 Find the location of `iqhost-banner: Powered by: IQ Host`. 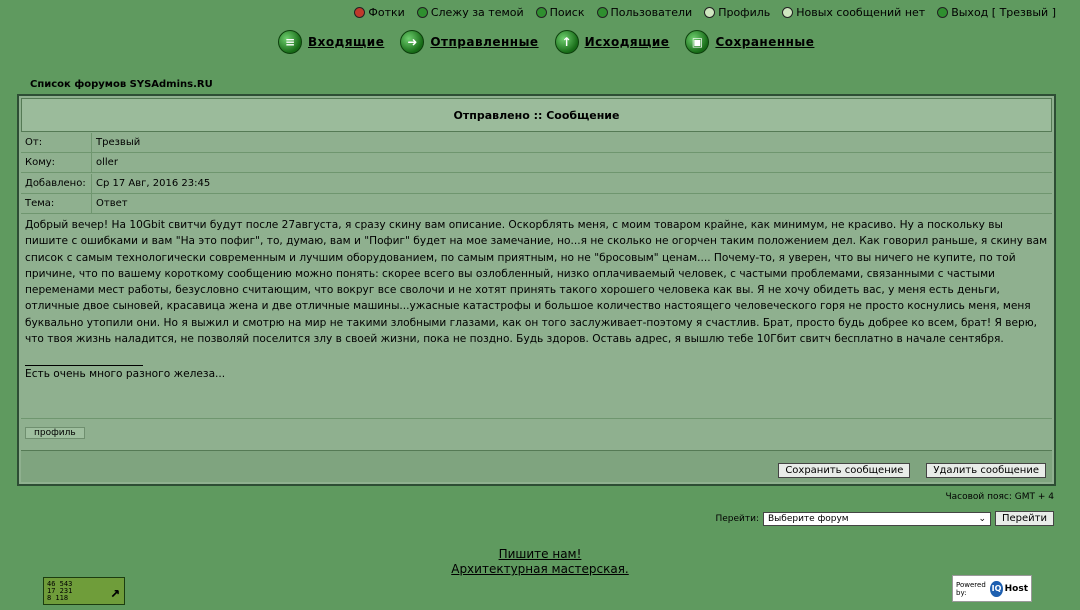

iqhost-banner: Powered by: IQ Host is located at coordinates (992, 588).